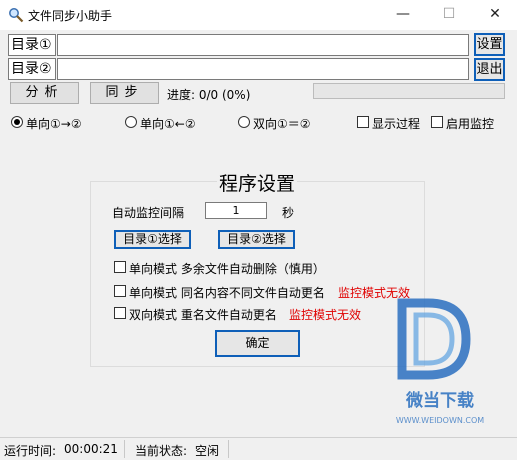  Describe the element at coordinates (227, 293) in the screenshot. I see `option-label-2: 单向模式 同名内容不同文件自动更名` at that location.